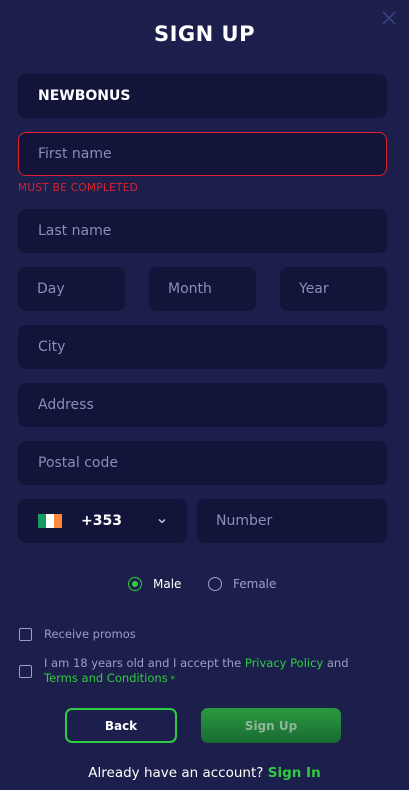 The width and height of the screenshot is (409, 790). Describe the element at coordinates (90, 634) in the screenshot. I see `receive-promos-label: Receive promos` at that location.